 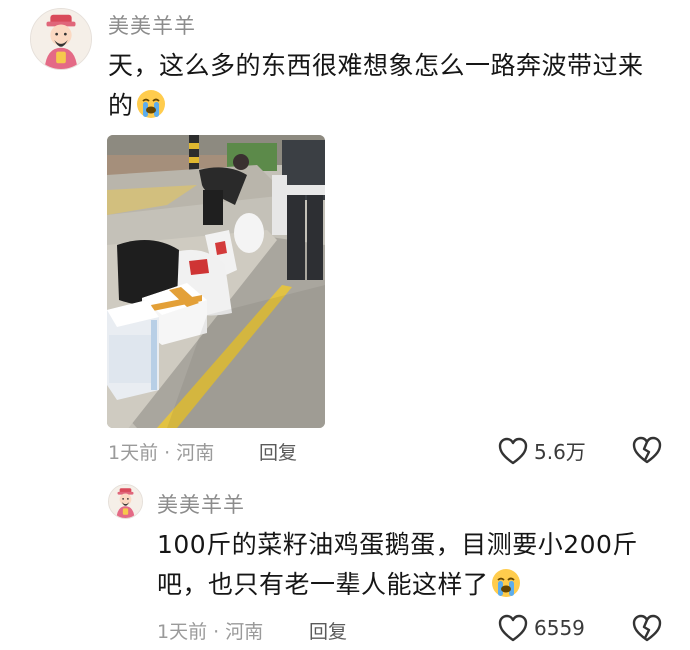 What do you see at coordinates (210, 630) in the screenshot?
I see `reply-meta: 1天前 · 河南` at bounding box center [210, 630].